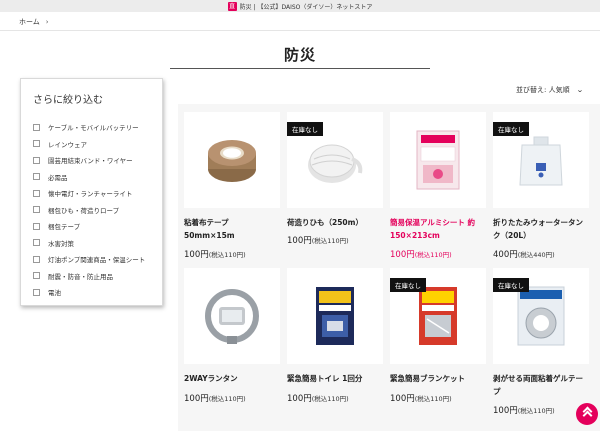 This screenshot has width=600, height=431. I want to click on breadcrumb: ホーム ›, so click(34, 22).